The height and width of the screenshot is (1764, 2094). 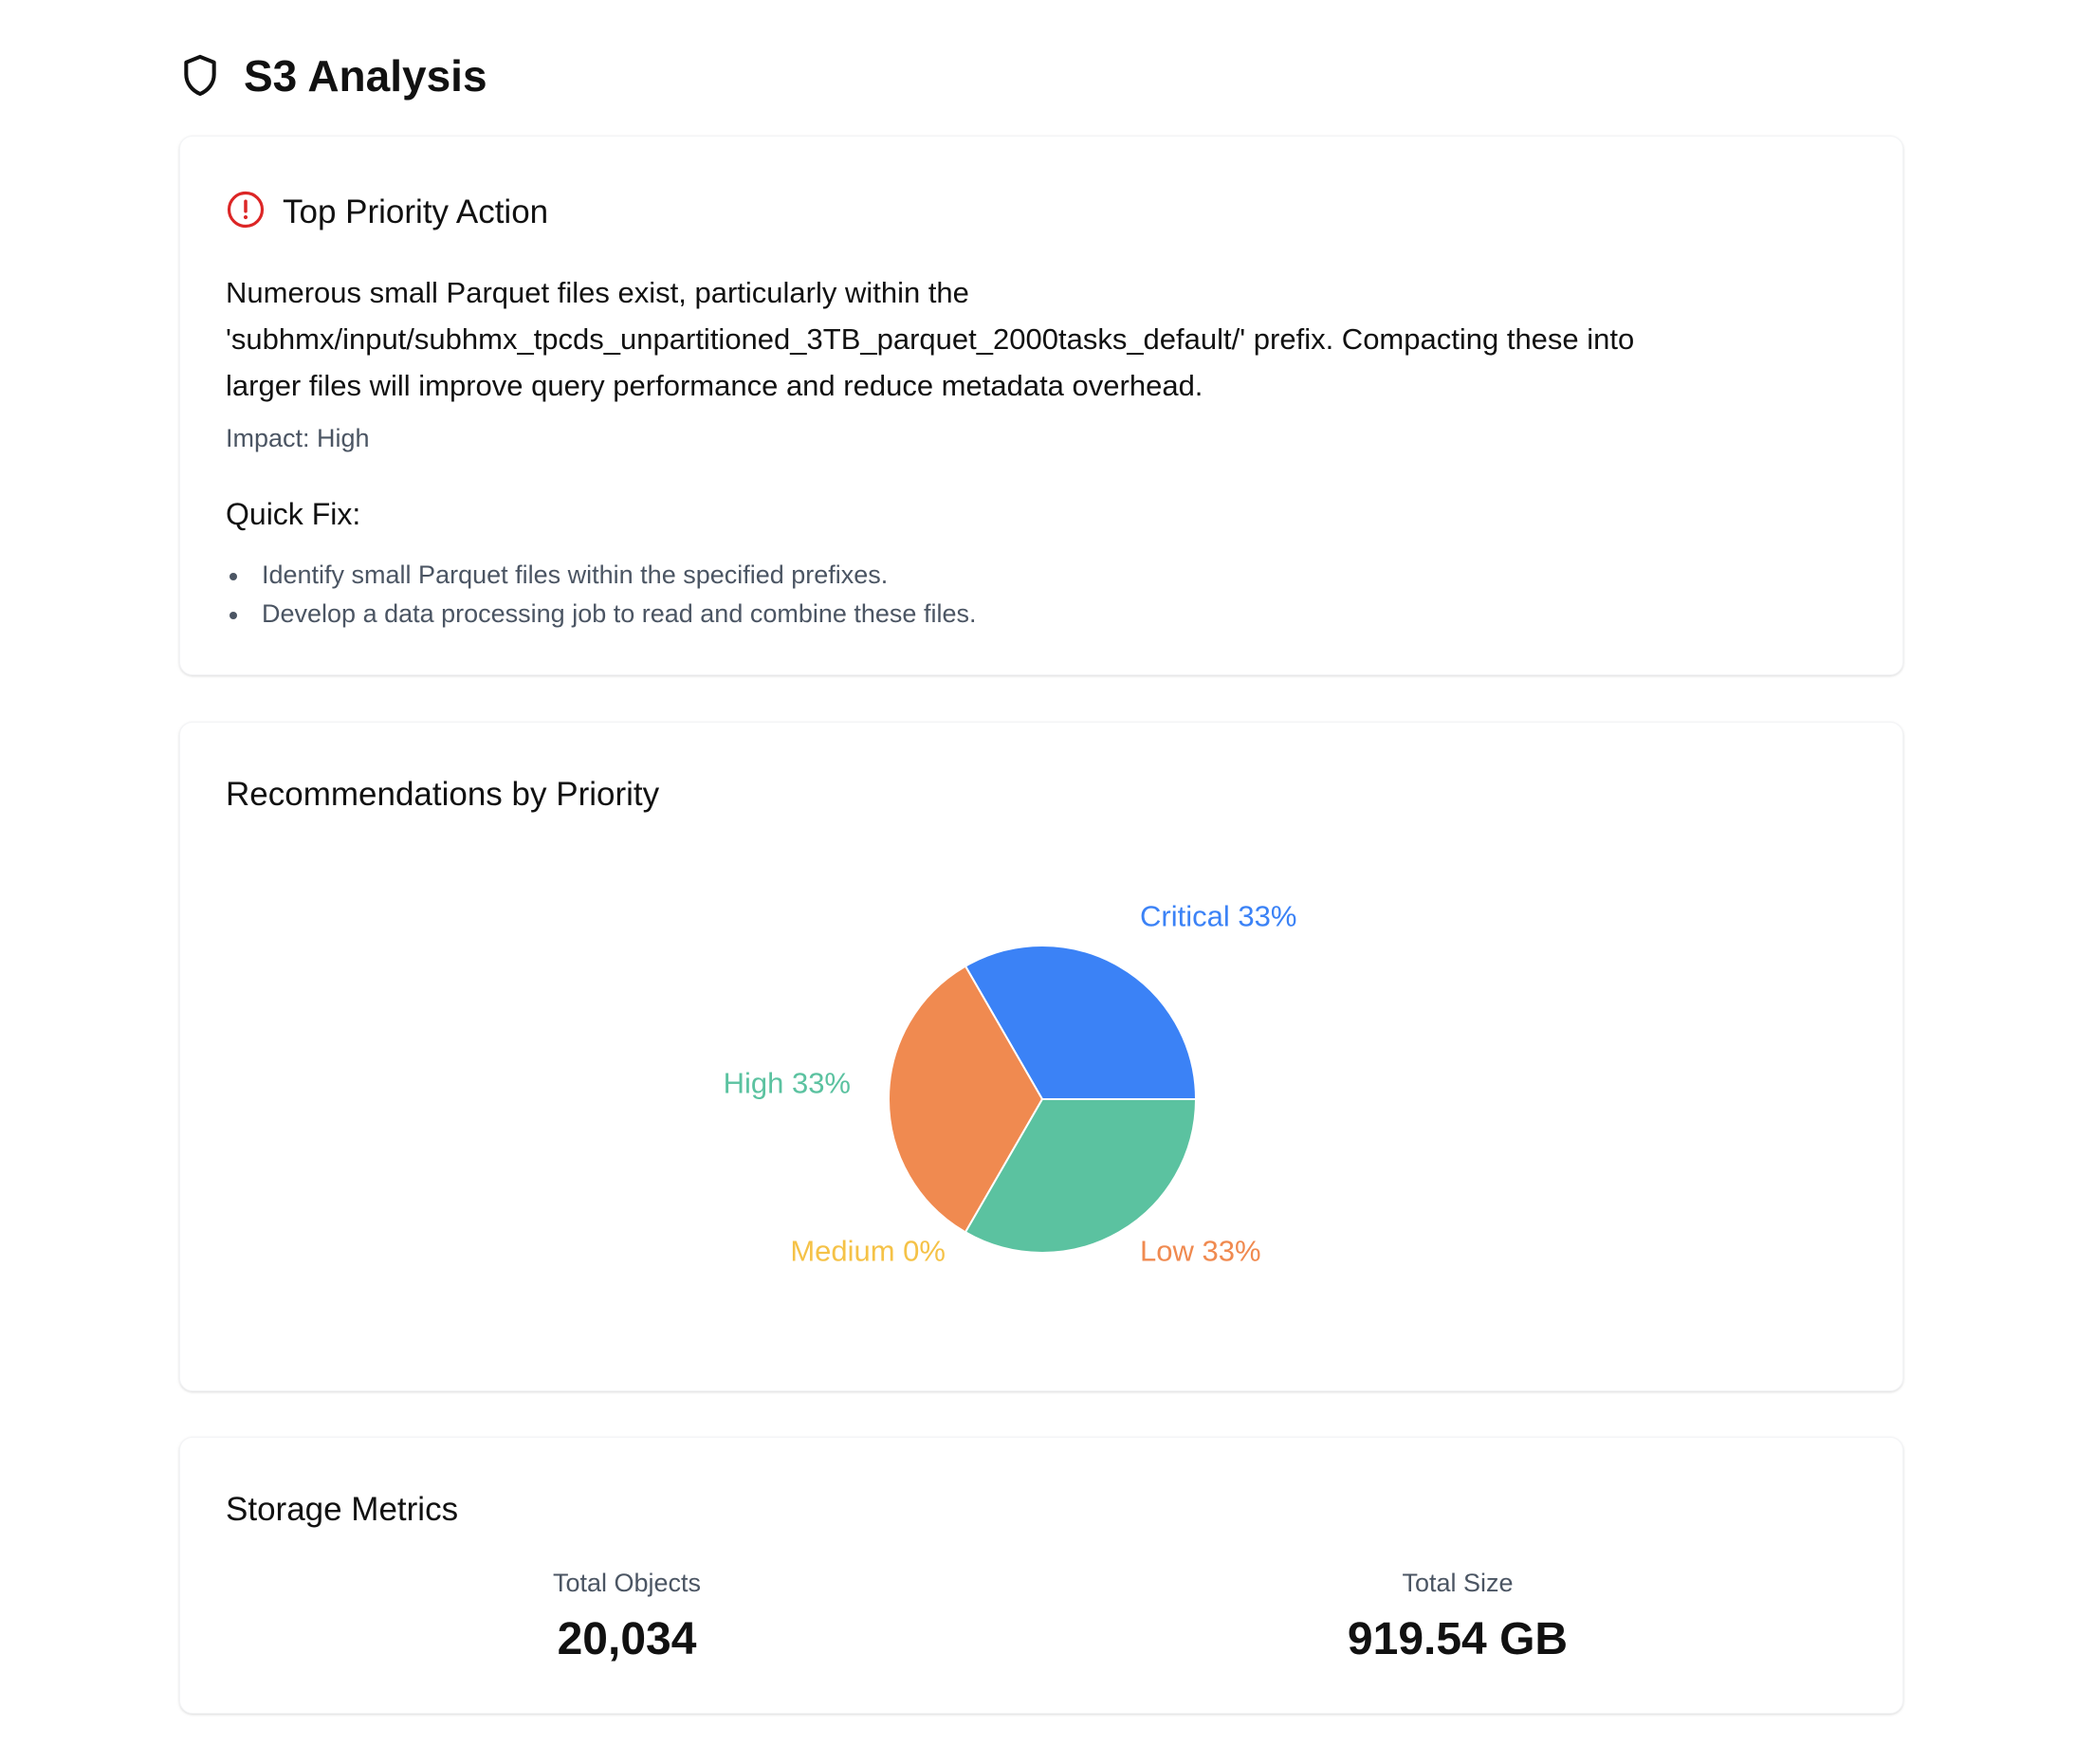 What do you see at coordinates (1458, 1639) in the screenshot?
I see `total-size-value: 919.54 GB` at bounding box center [1458, 1639].